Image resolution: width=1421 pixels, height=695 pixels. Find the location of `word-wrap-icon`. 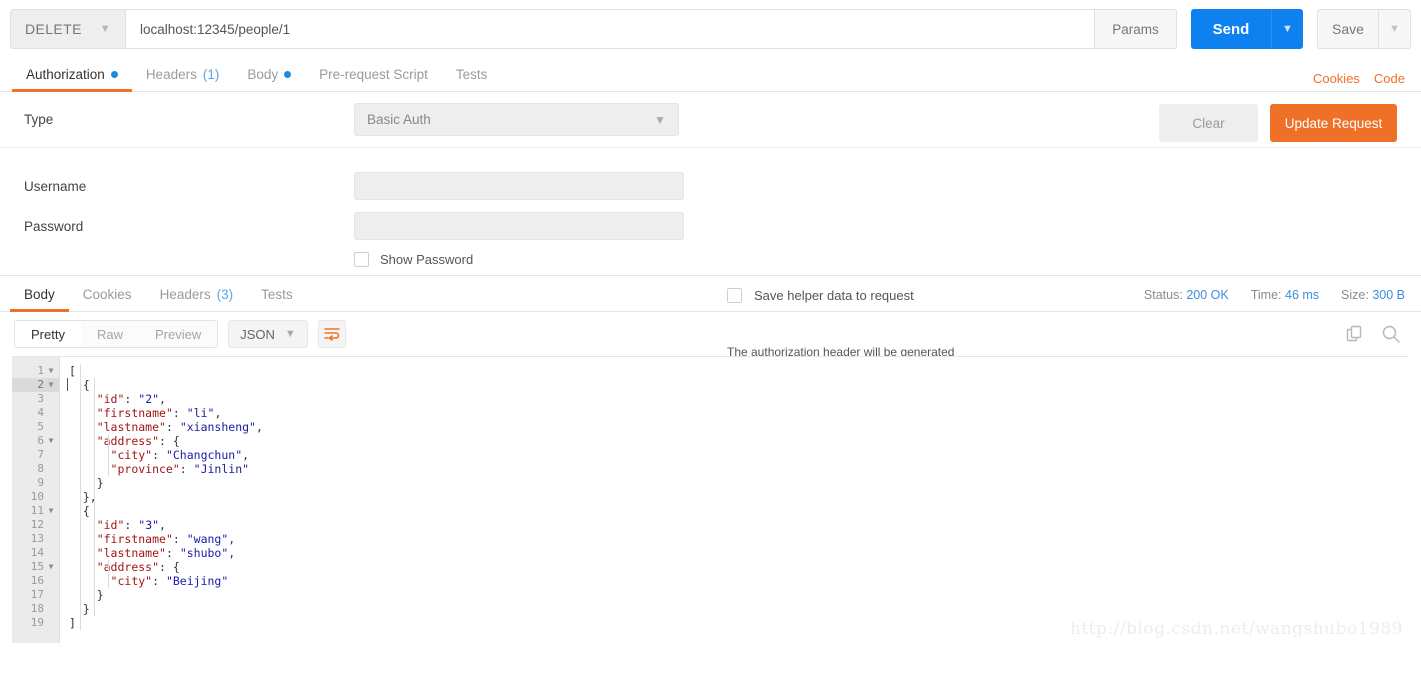

word-wrap-icon is located at coordinates (331, 334).